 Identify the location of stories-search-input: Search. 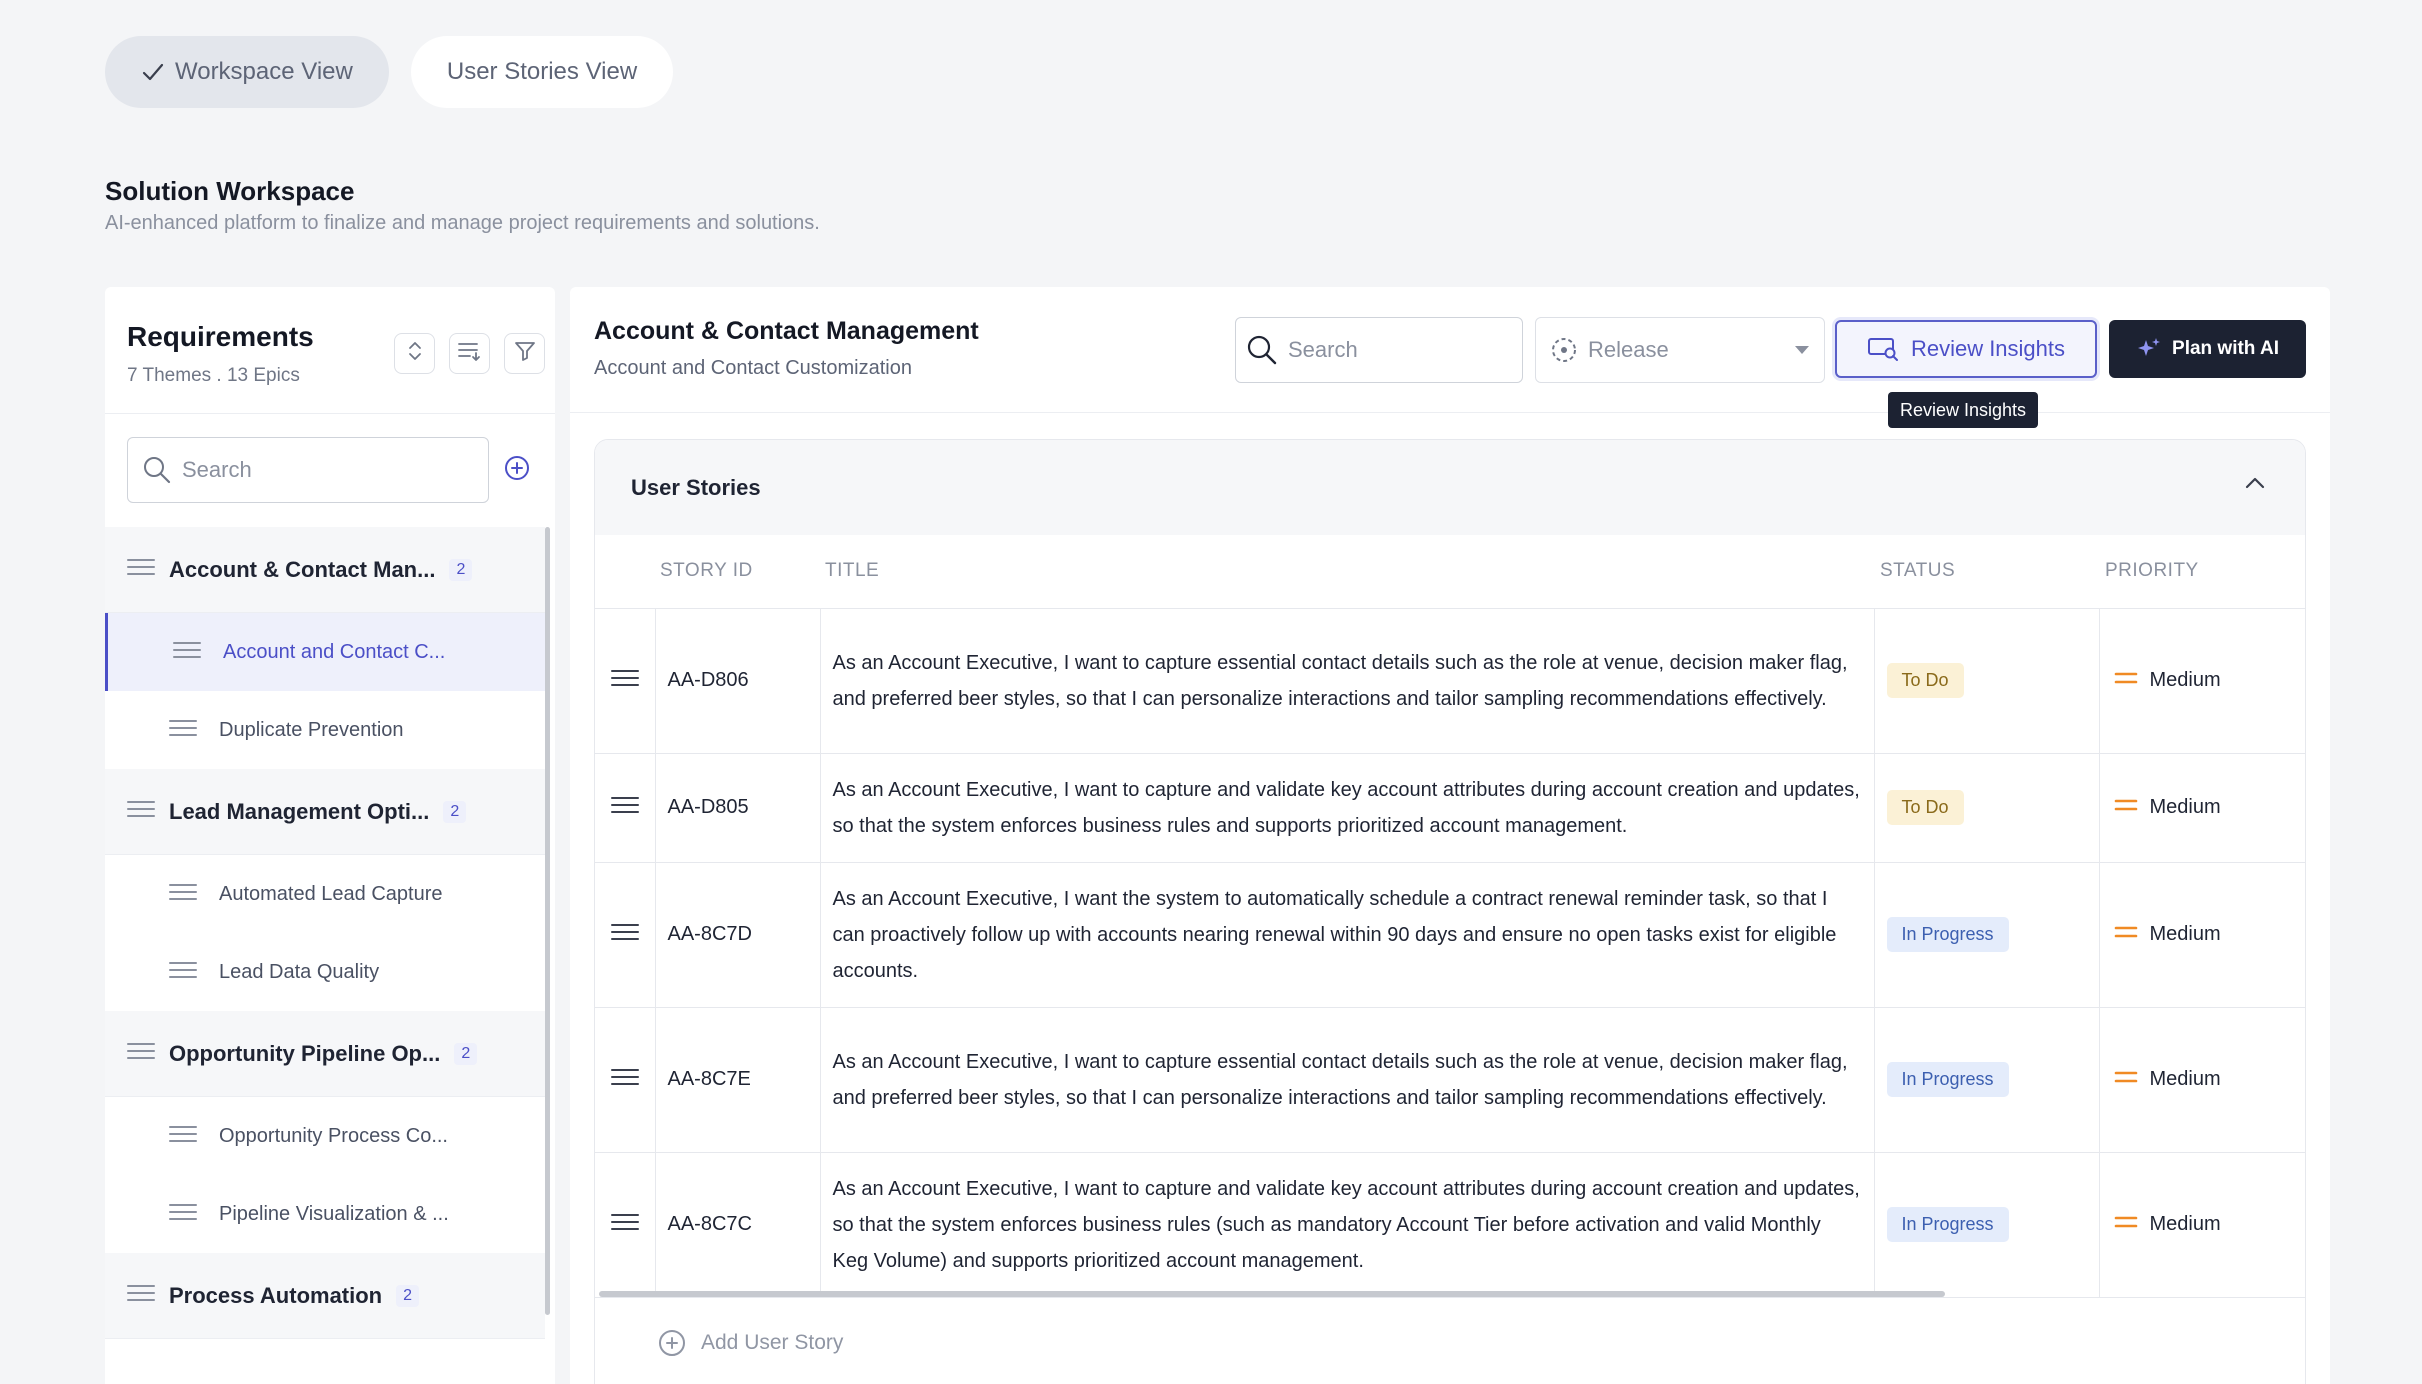
(1379, 350).